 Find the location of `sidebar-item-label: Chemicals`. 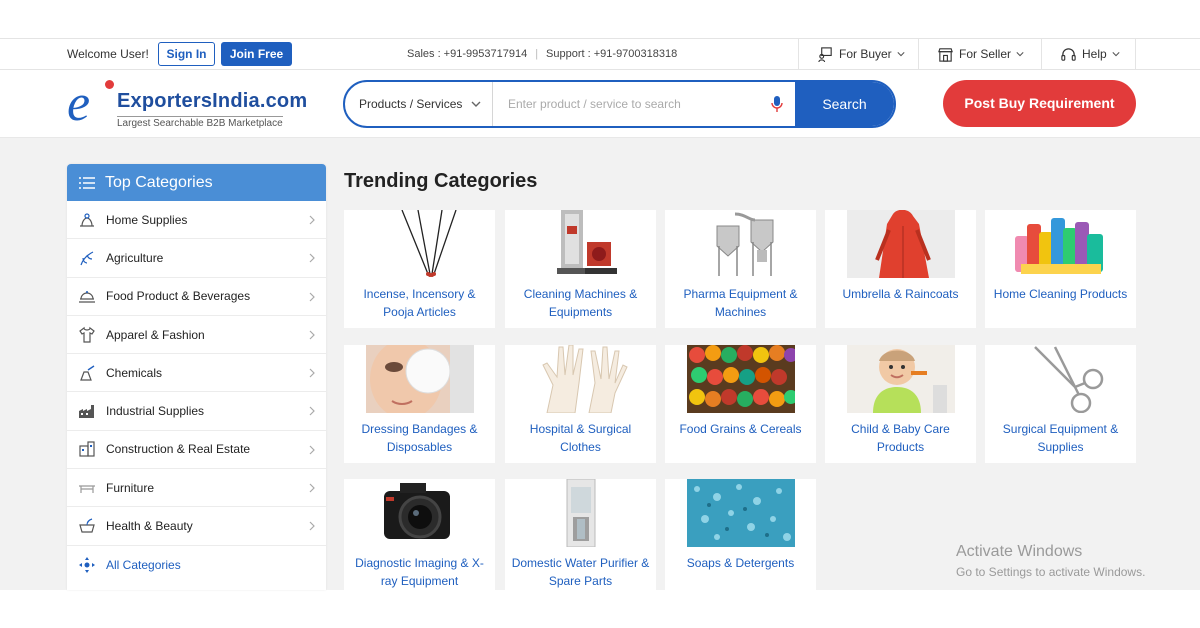

sidebar-item-label: Chemicals is located at coordinates (134, 372).